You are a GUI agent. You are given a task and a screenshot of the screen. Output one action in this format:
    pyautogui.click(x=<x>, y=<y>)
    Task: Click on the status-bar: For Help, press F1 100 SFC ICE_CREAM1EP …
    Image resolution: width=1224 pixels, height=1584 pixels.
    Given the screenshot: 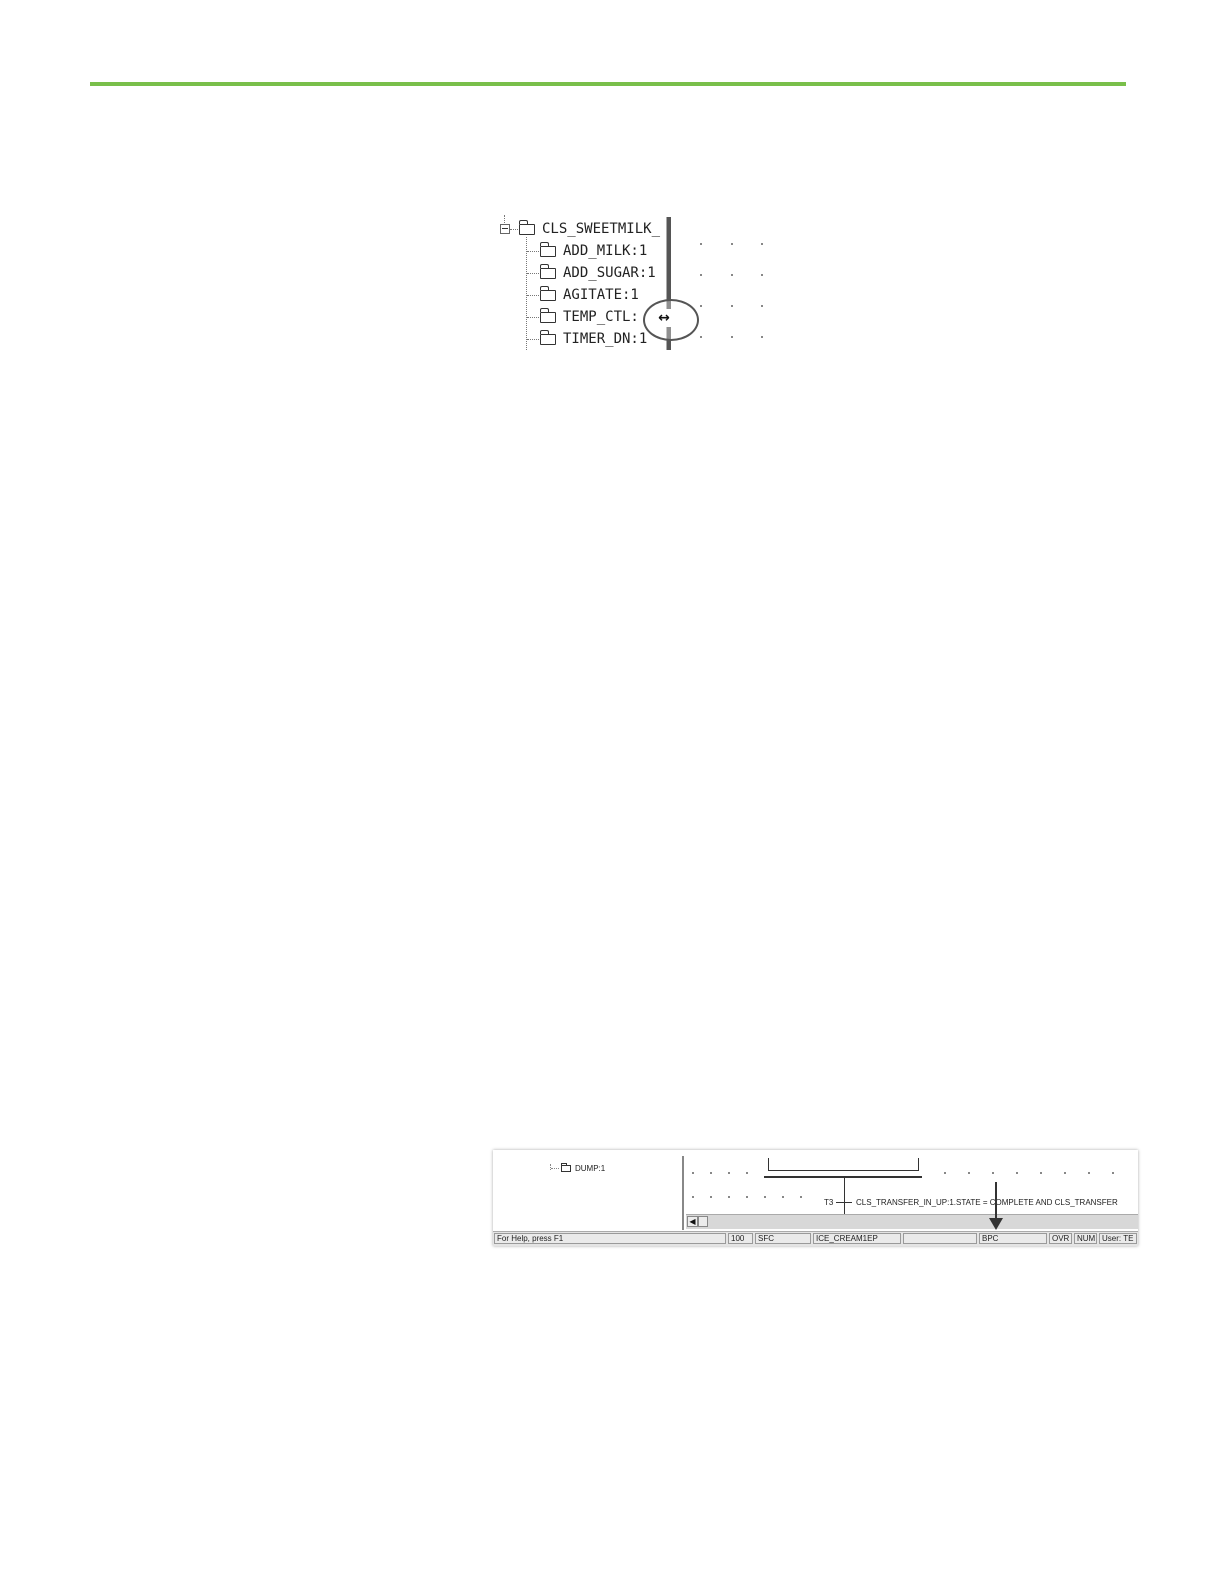 What is the action you would take?
    pyautogui.click(x=815, y=1238)
    